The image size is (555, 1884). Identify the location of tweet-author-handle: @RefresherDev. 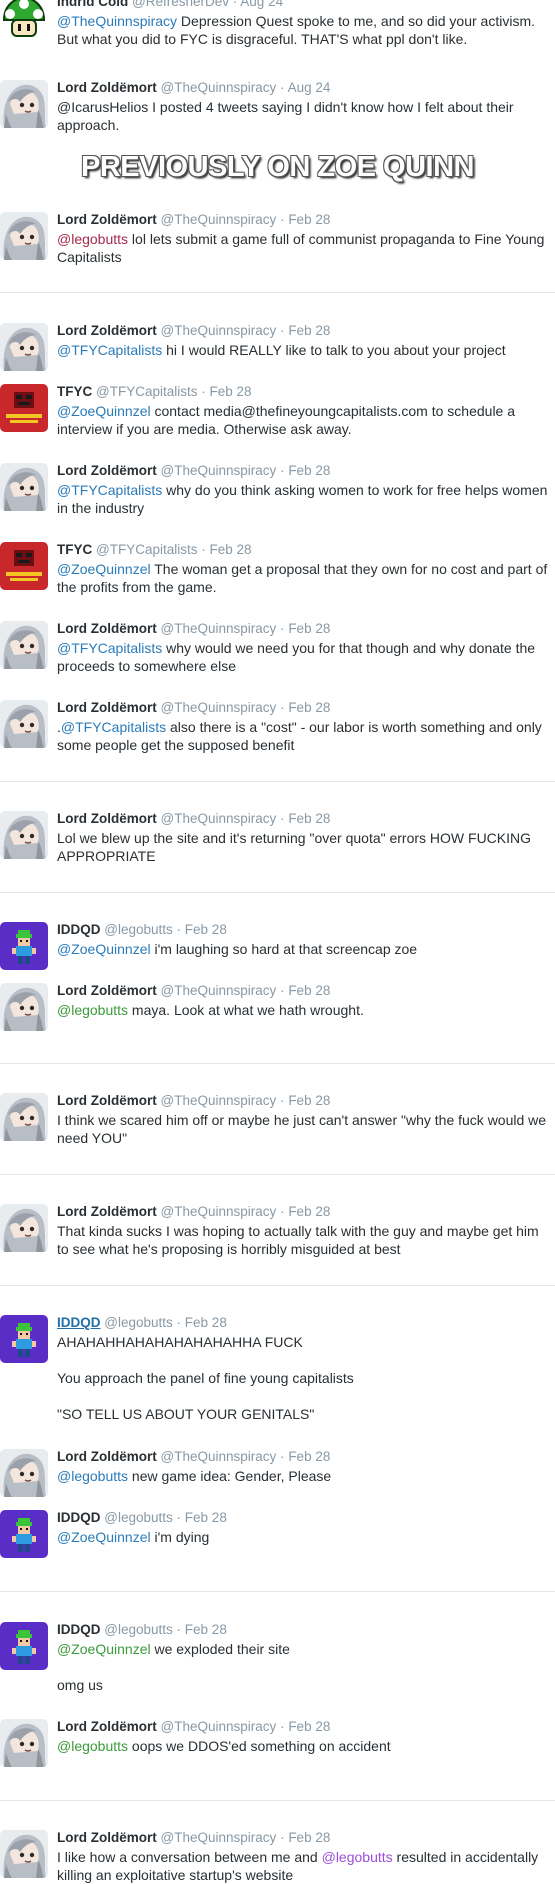
(180, 4).